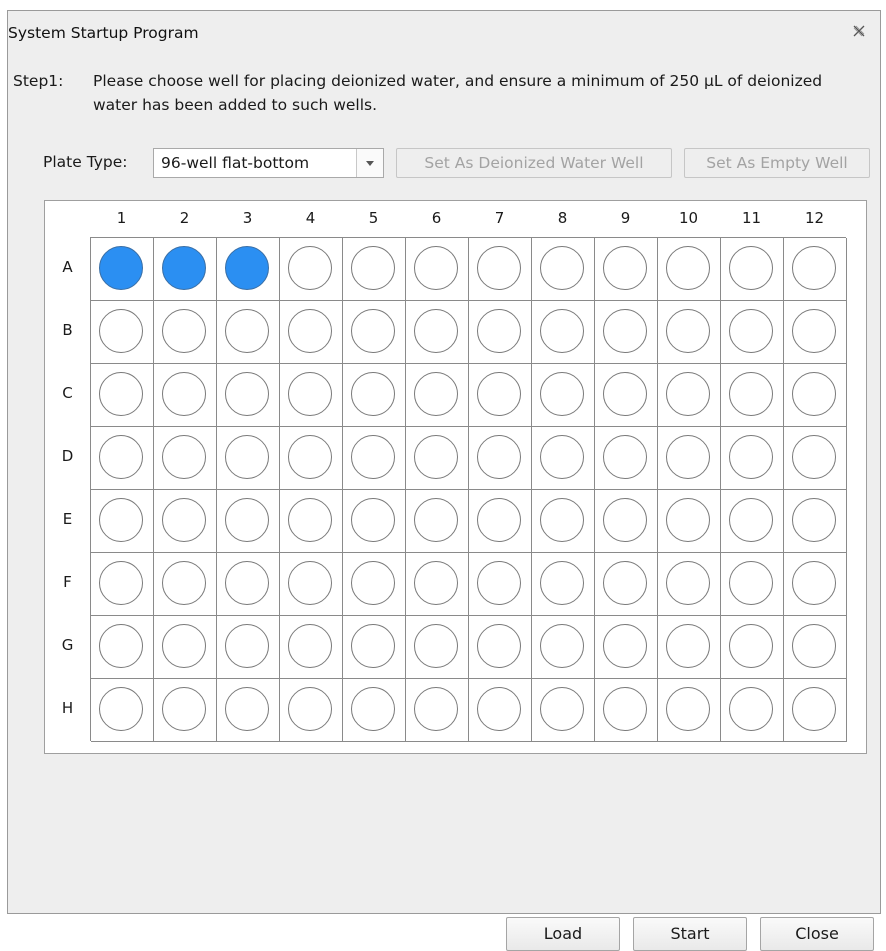  What do you see at coordinates (373, 583) in the screenshot?
I see `well-F5` at bounding box center [373, 583].